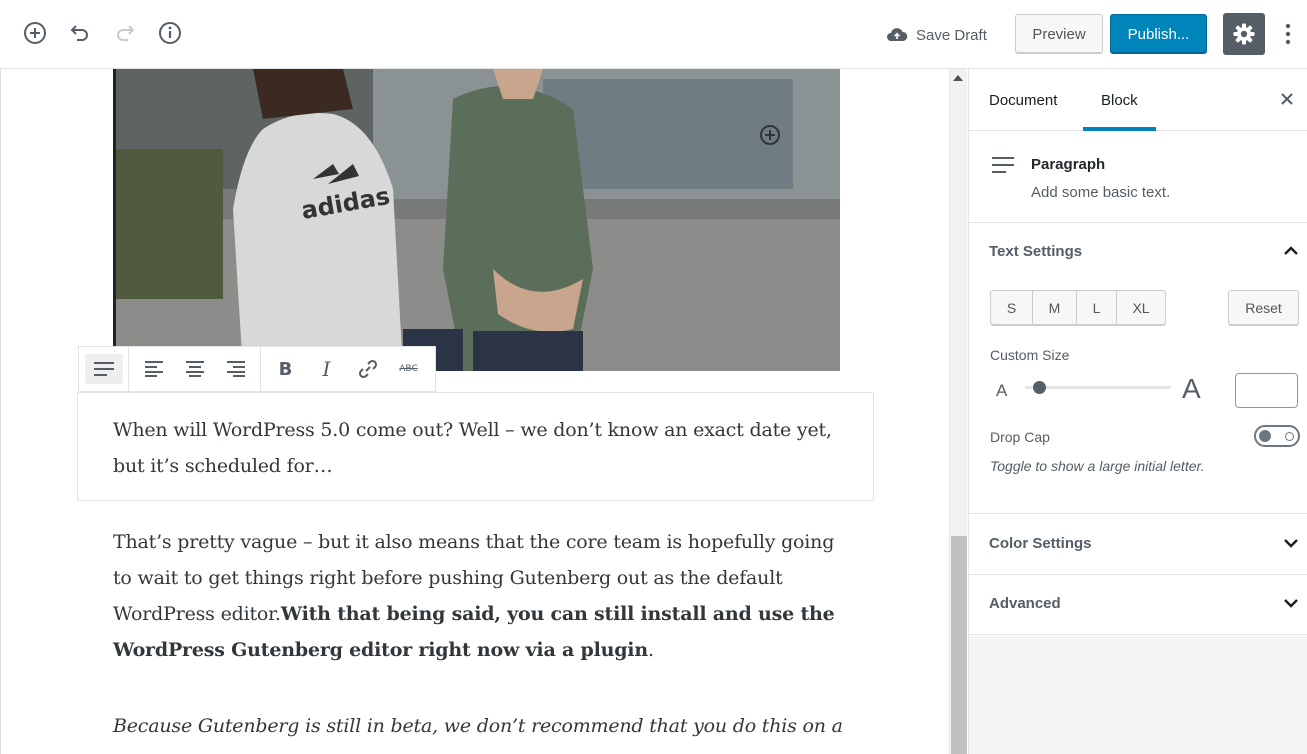  Describe the element at coordinates (1098, 387) in the screenshot. I see `font-size-slider` at that location.